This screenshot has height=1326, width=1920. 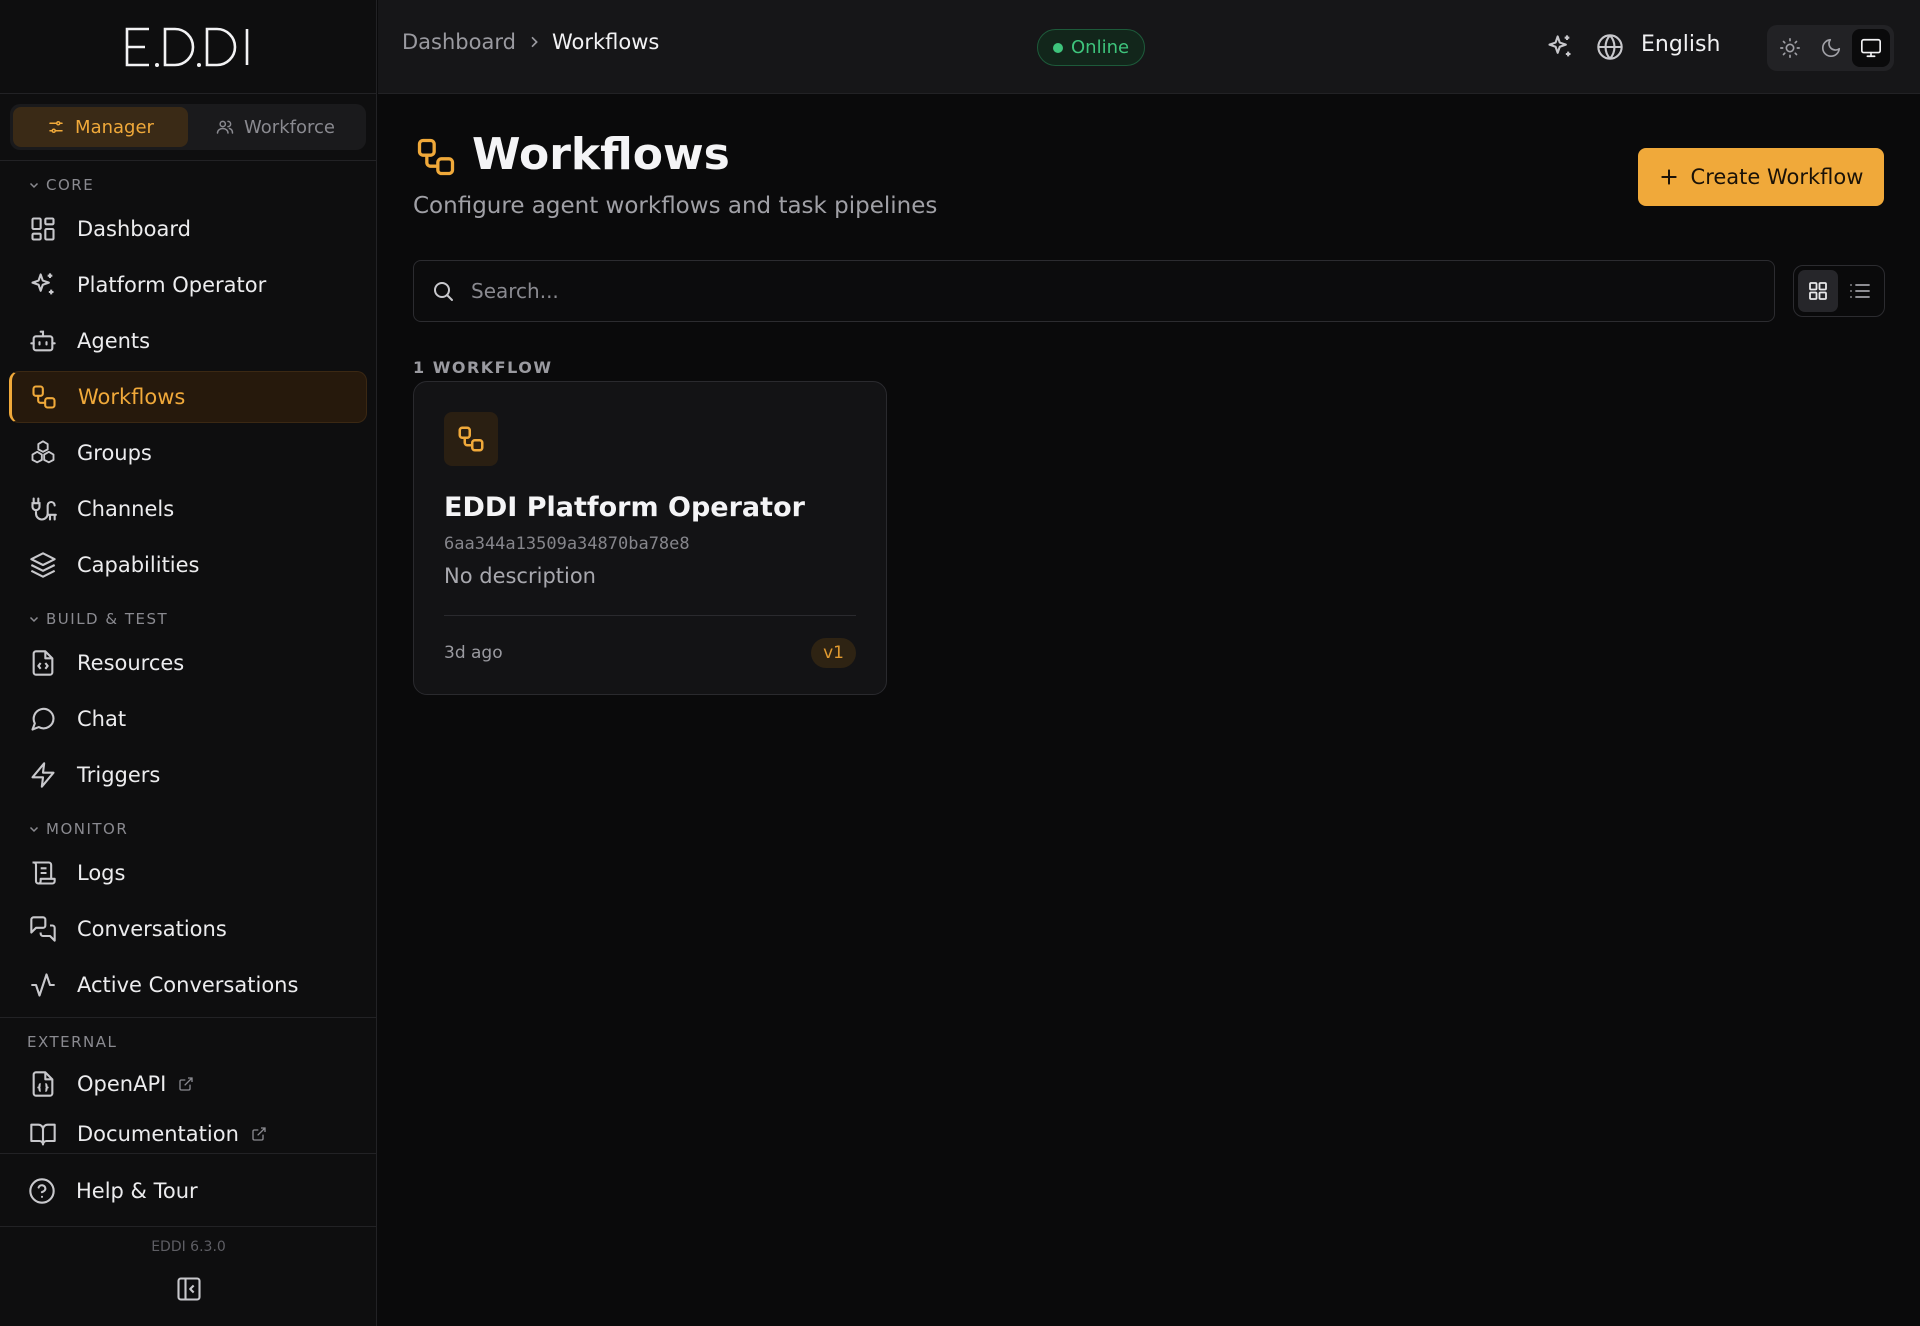 What do you see at coordinates (1122, 291) in the screenshot?
I see `search-input` at bounding box center [1122, 291].